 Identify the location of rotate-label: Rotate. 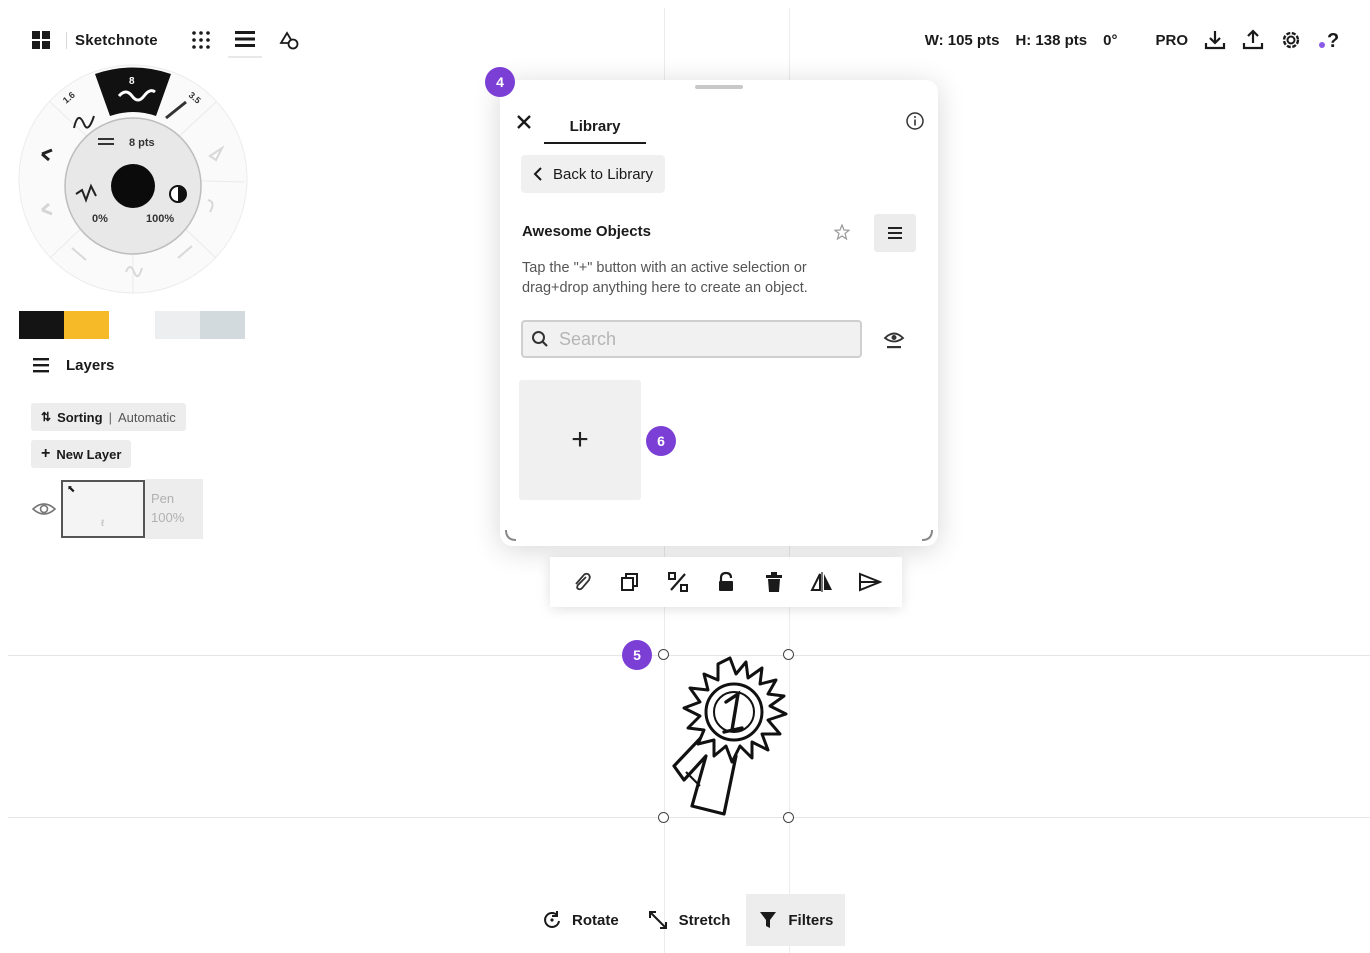
(595, 920).